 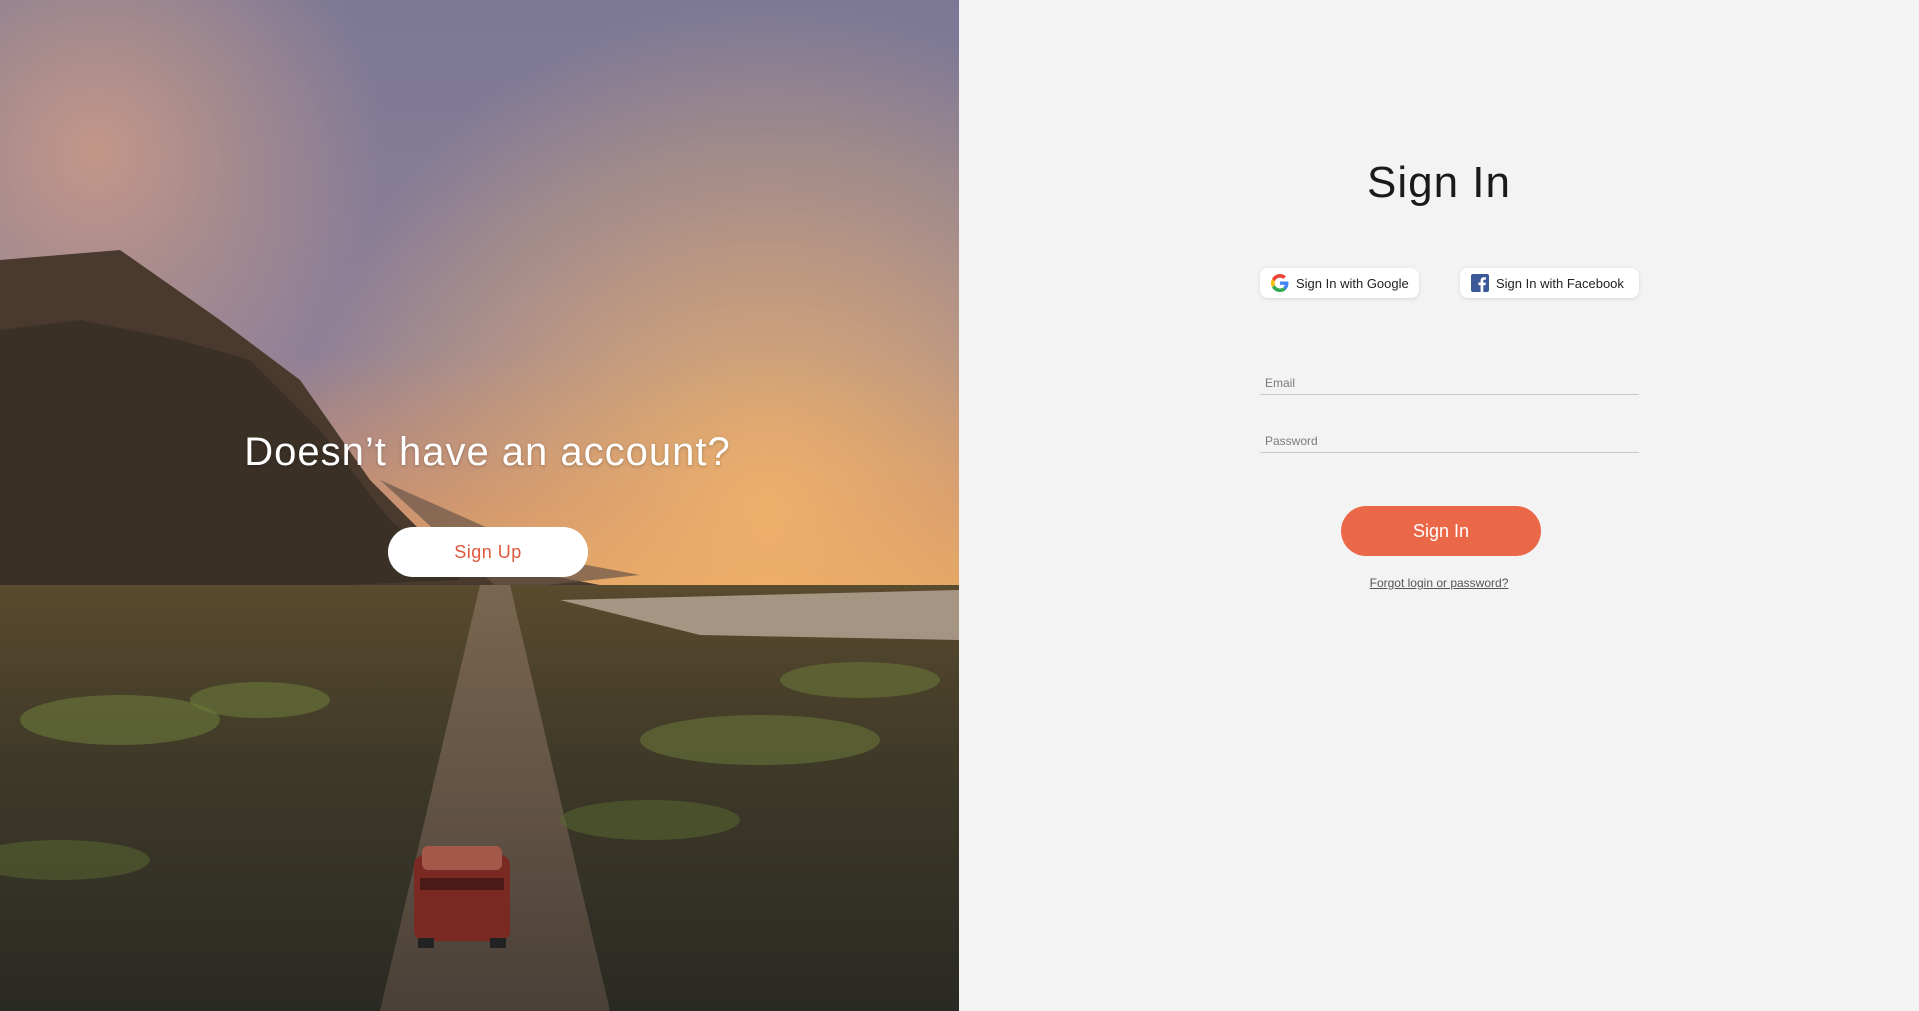 What do you see at coordinates (1560, 283) in the screenshot?
I see `facebook-sign-in-label: Sign In with Facebook` at bounding box center [1560, 283].